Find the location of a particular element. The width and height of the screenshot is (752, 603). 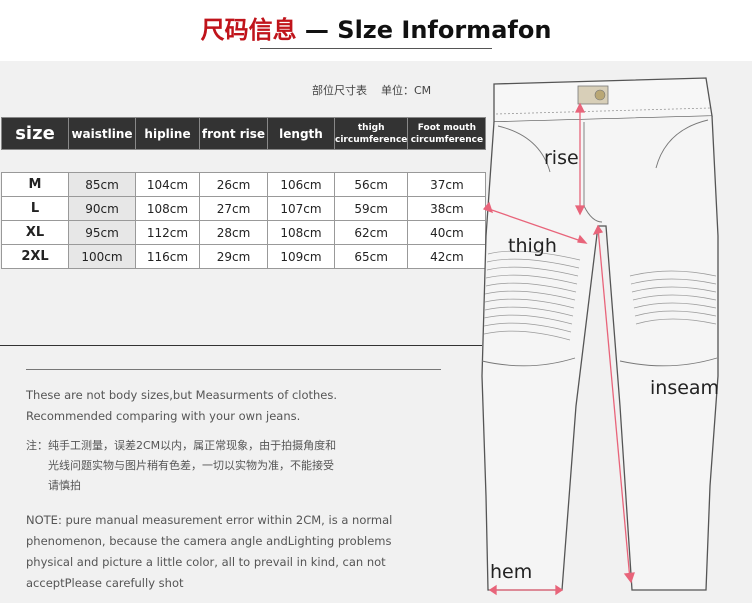

table-row: M 85cm 104cm 26cm 106cm 56cm 37cm is located at coordinates (244, 184).